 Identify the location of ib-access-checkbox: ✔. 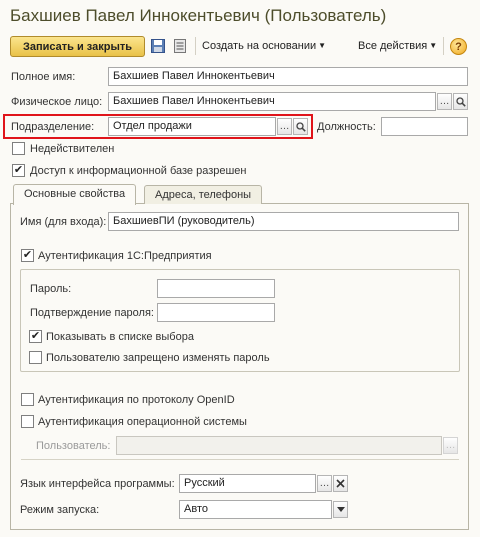
(18, 170).